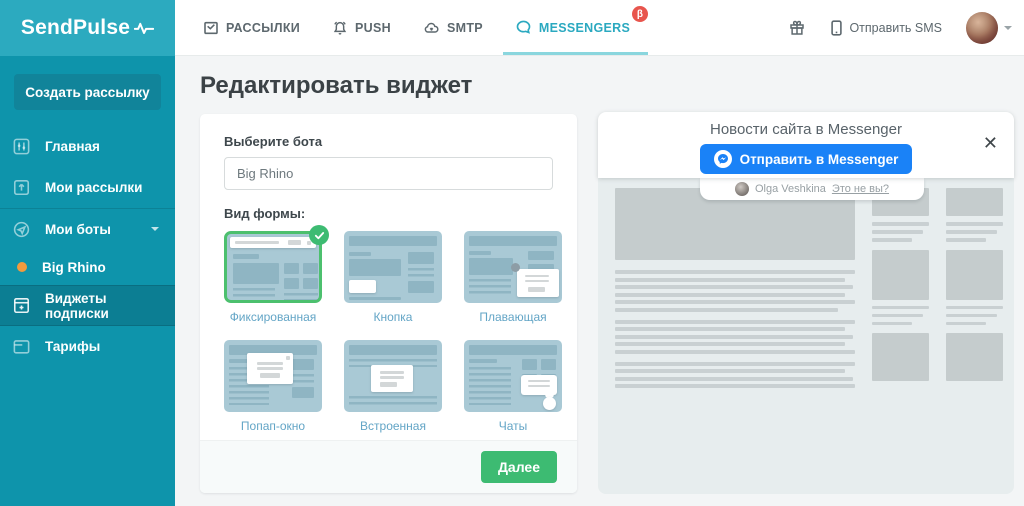 The width and height of the screenshot is (1024, 506). Describe the element at coordinates (741, 189) in the screenshot. I see `user-avatar` at that location.